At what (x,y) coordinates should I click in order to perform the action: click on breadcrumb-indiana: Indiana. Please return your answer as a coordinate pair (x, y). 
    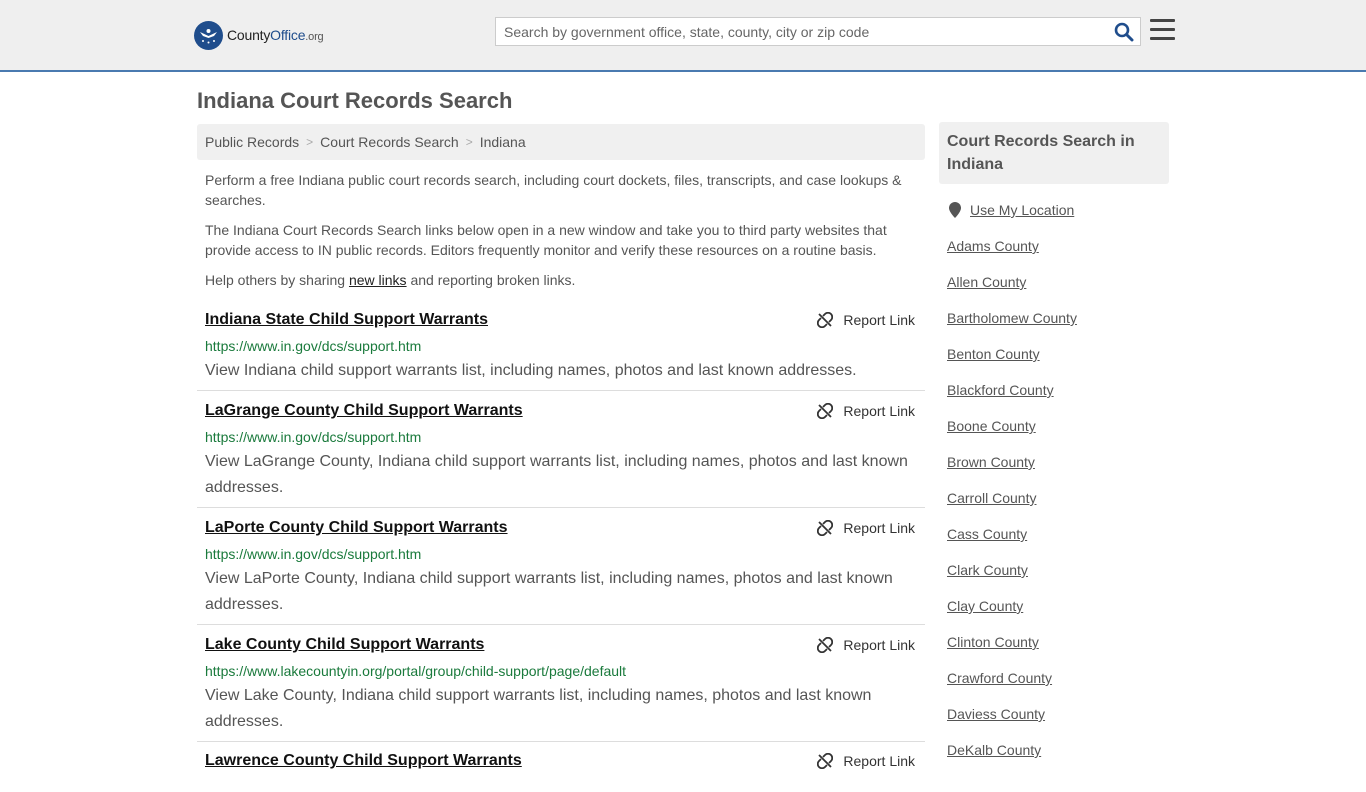
    Looking at the image, I should click on (503, 142).